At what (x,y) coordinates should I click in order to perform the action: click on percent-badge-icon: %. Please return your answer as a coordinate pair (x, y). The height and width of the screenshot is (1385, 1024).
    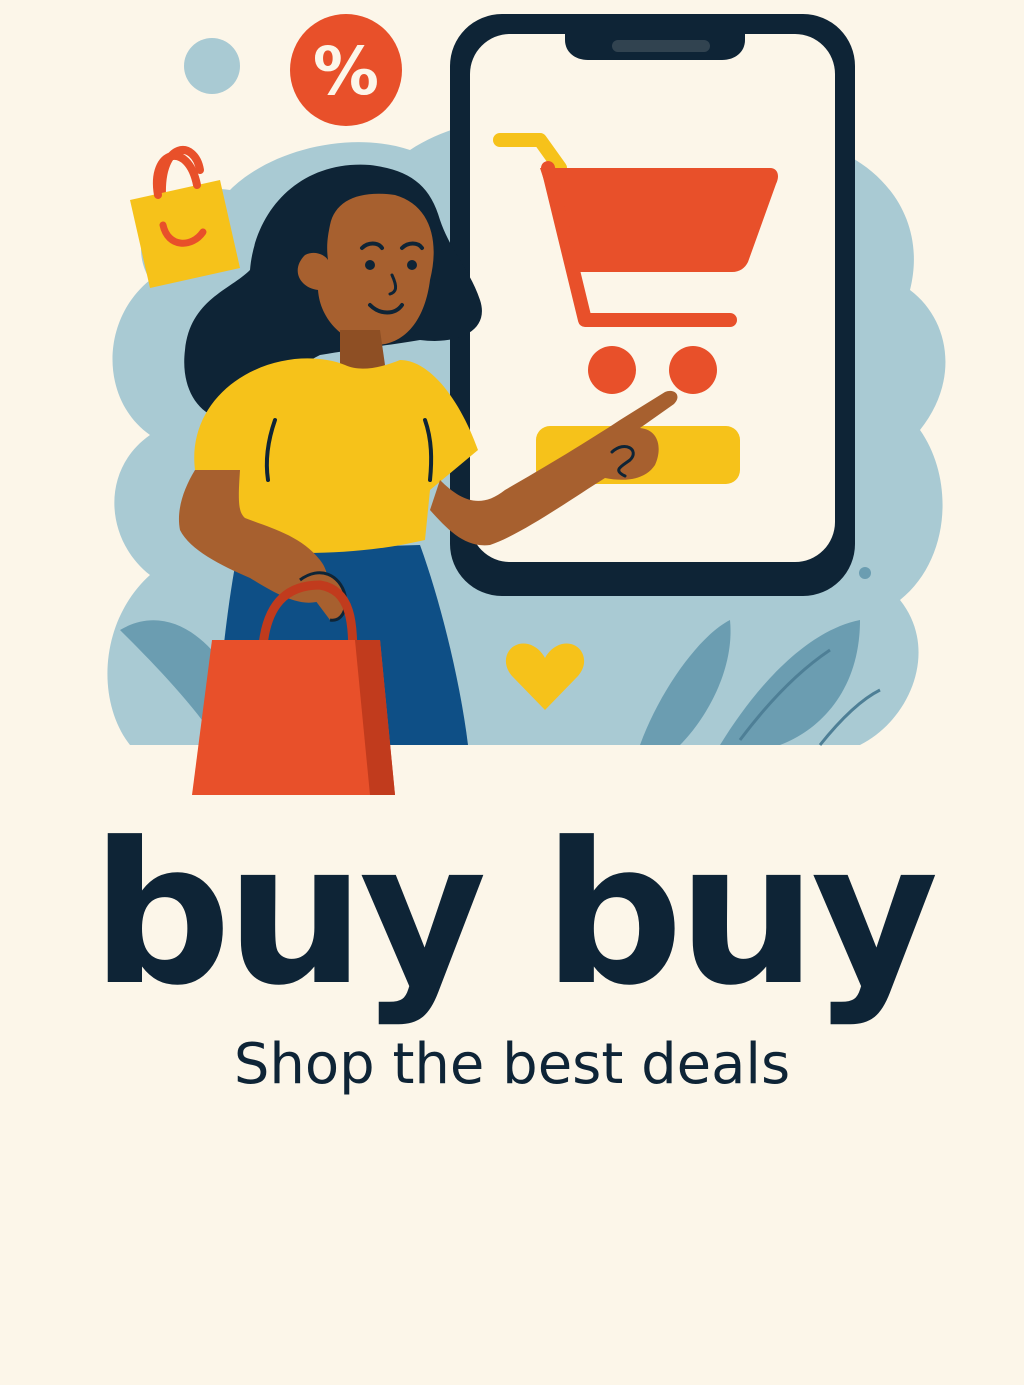
    Looking at the image, I should click on (346, 70).